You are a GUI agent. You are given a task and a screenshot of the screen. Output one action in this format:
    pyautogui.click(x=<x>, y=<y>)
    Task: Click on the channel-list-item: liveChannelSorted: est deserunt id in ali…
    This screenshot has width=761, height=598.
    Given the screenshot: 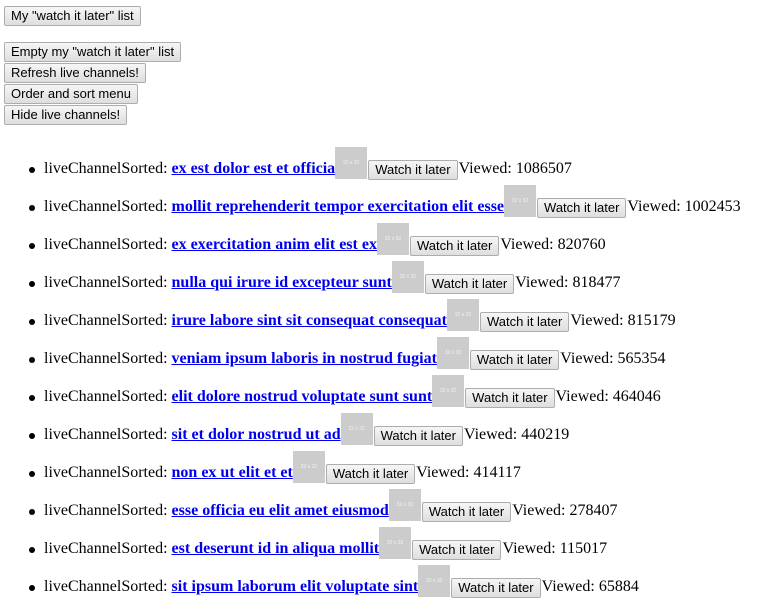 What is the action you would take?
    pyautogui.click(x=380, y=543)
    